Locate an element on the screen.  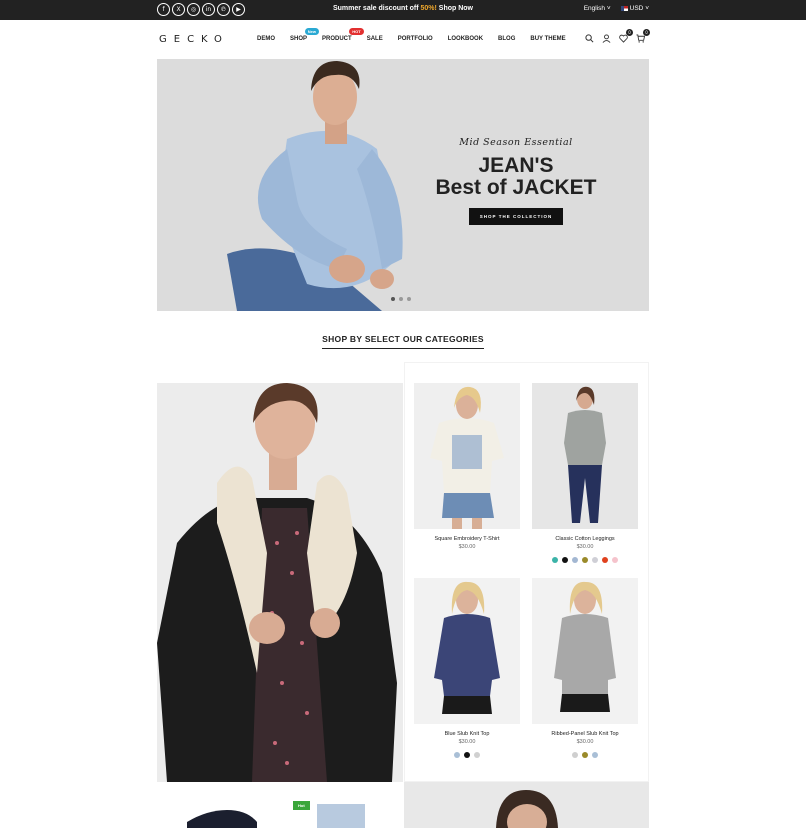
hot-badge: HOT is located at coordinates (356, 31).